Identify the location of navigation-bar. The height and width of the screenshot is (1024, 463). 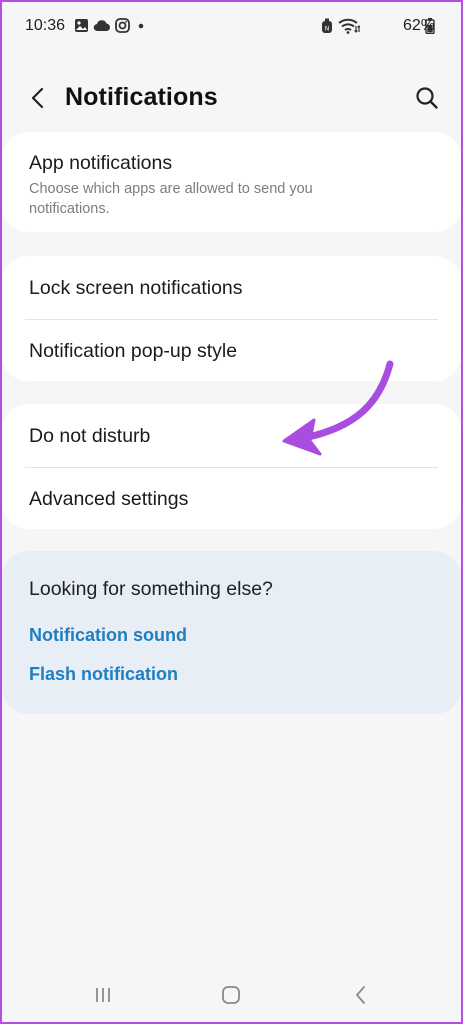
(231, 992).